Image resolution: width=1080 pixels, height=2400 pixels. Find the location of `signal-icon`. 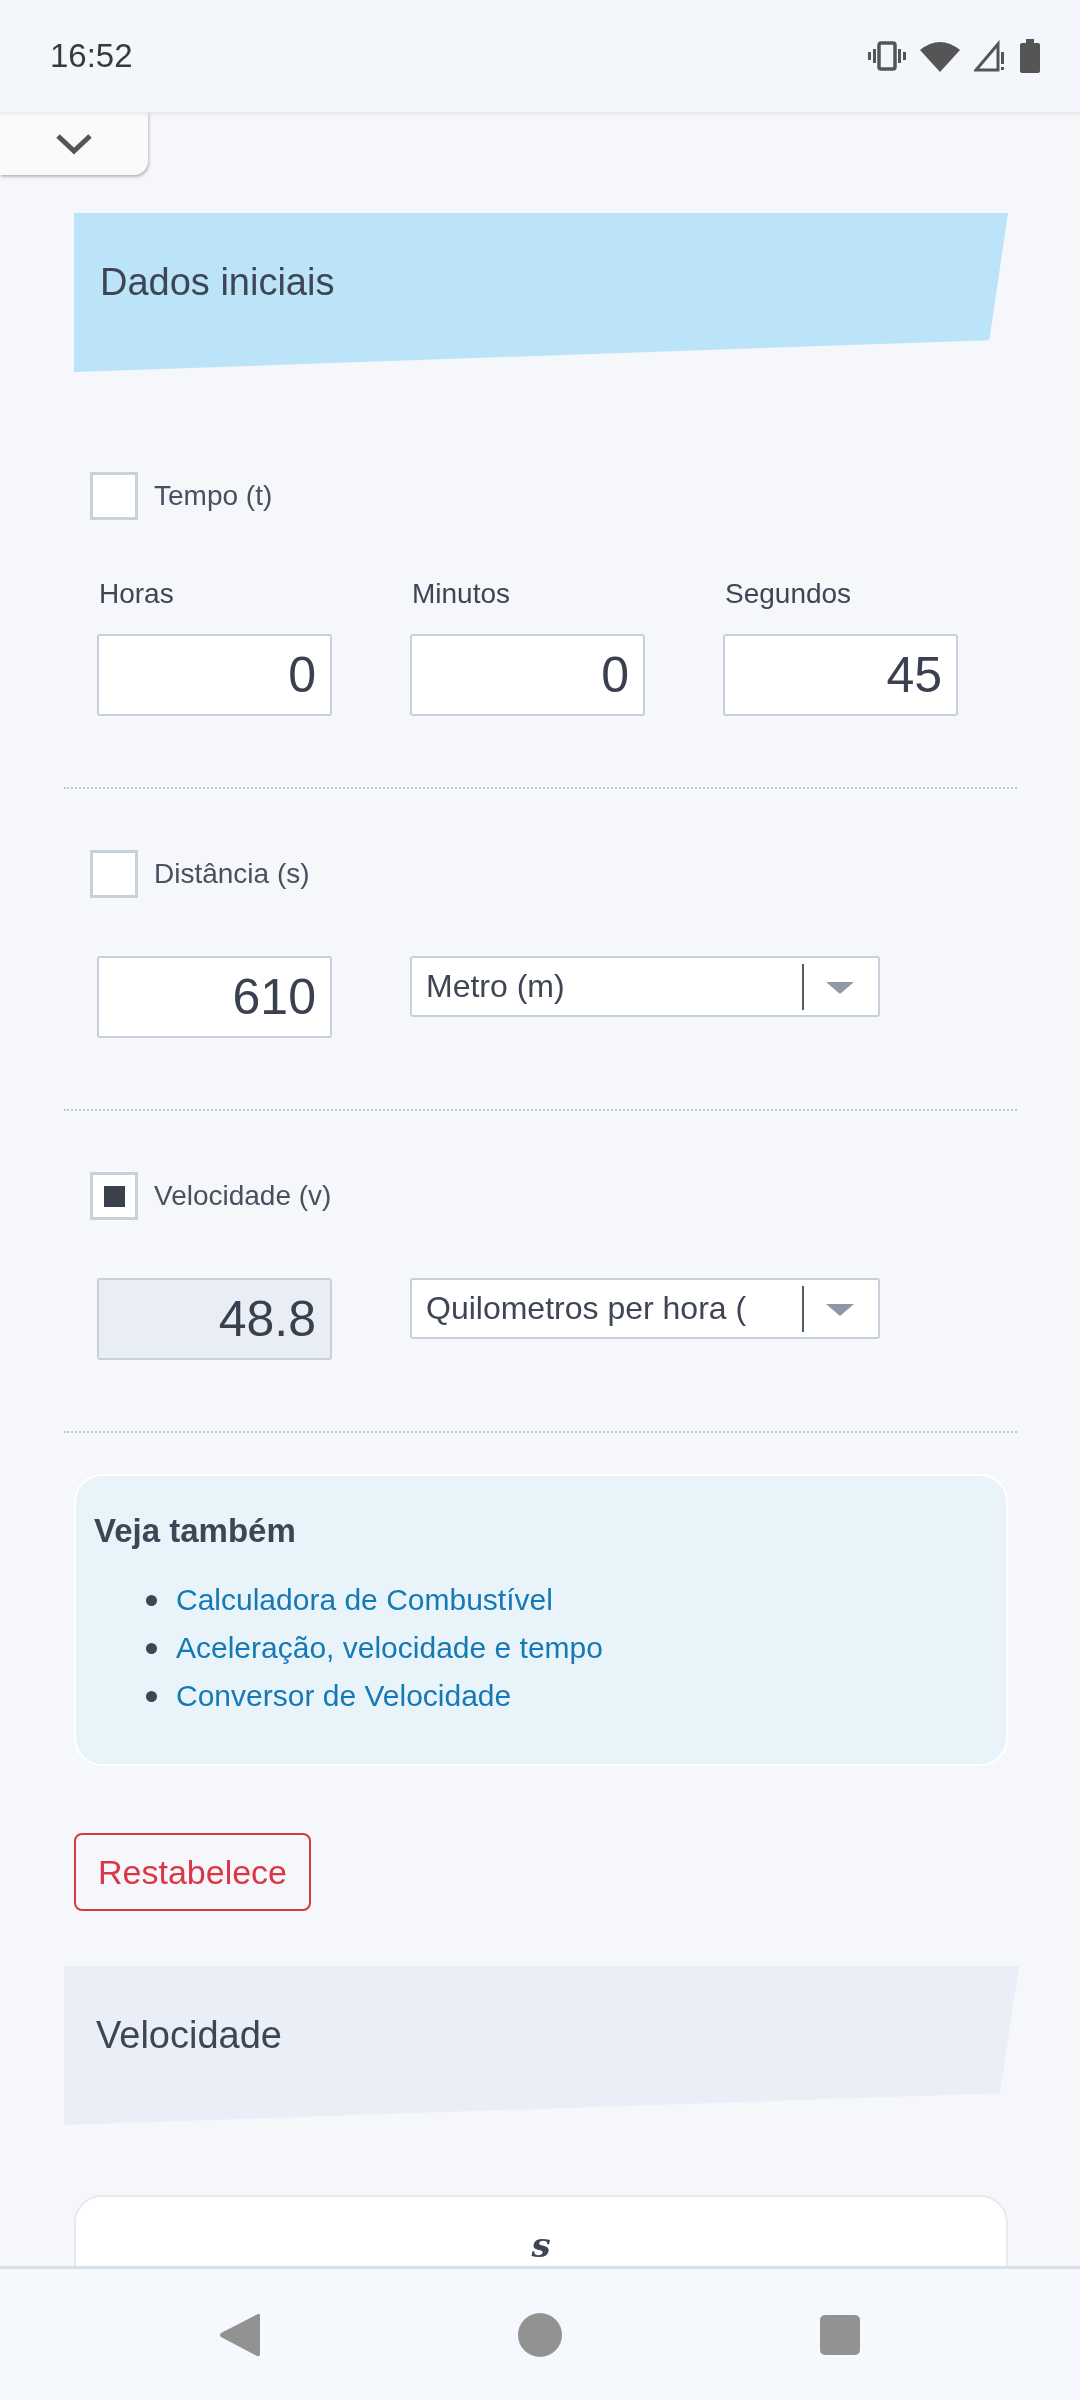

signal-icon is located at coordinates (990, 56).